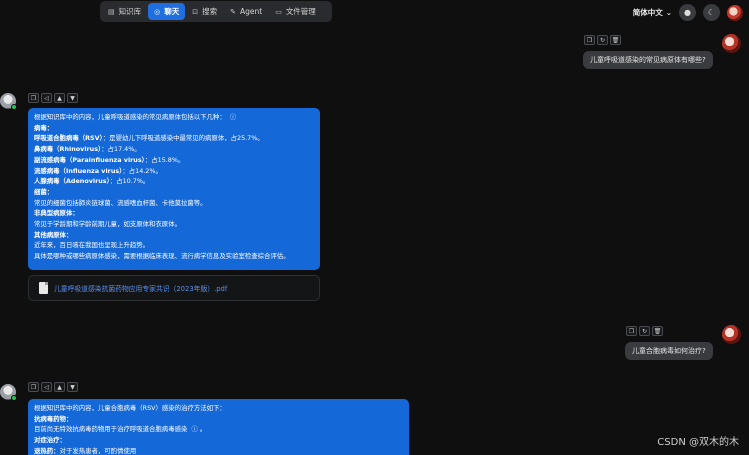 The width and height of the screenshot is (749, 455). Describe the element at coordinates (68, 138) in the screenshot. I see `bold-term: 呼吸道合胞病毒（RSV）` at that location.